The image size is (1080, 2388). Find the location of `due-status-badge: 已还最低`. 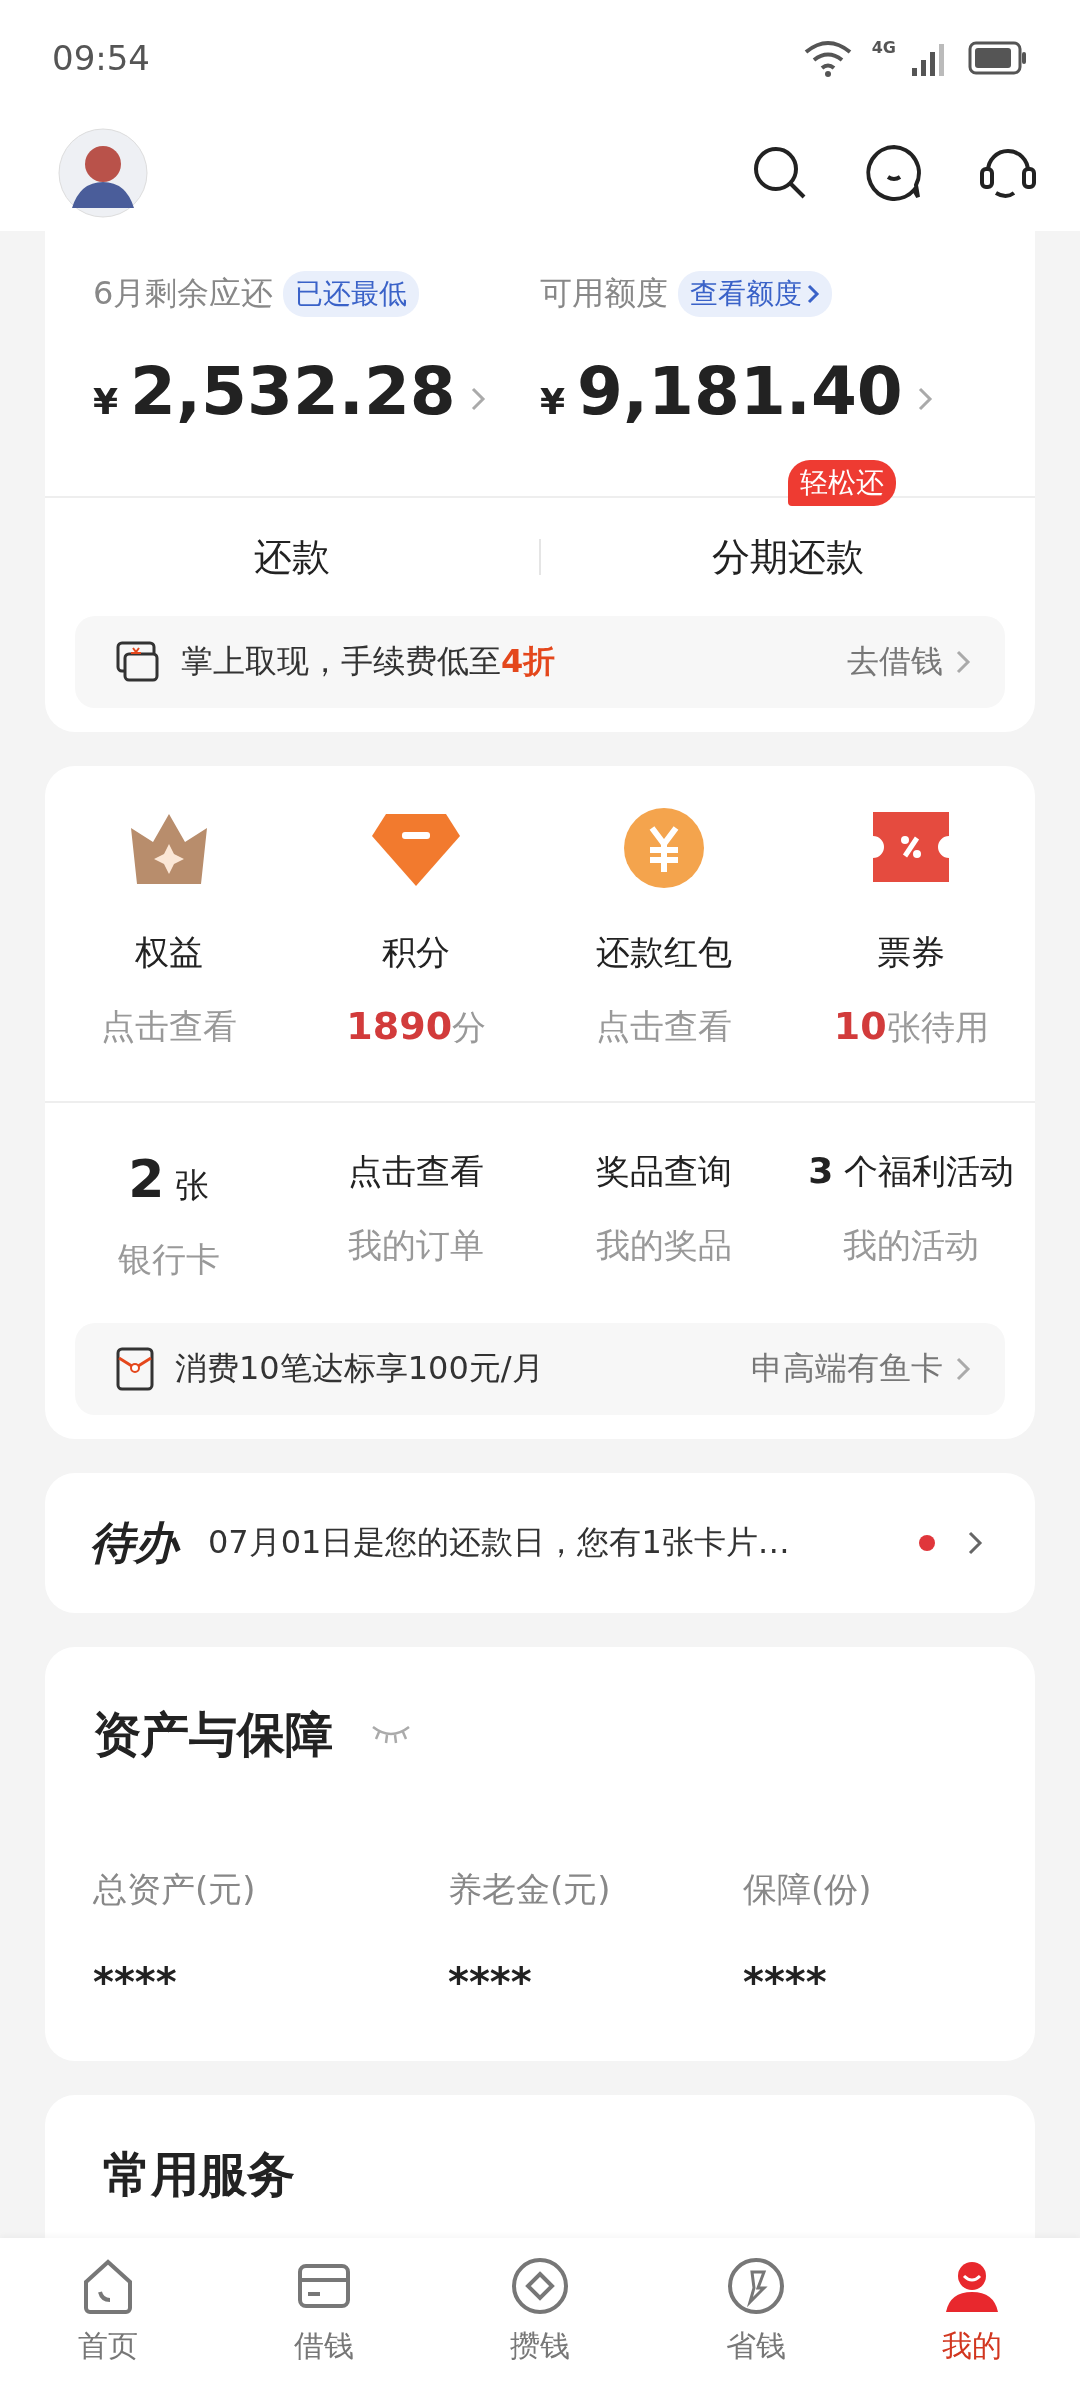

due-status-badge: 已还最低 is located at coordinates (351, 294).